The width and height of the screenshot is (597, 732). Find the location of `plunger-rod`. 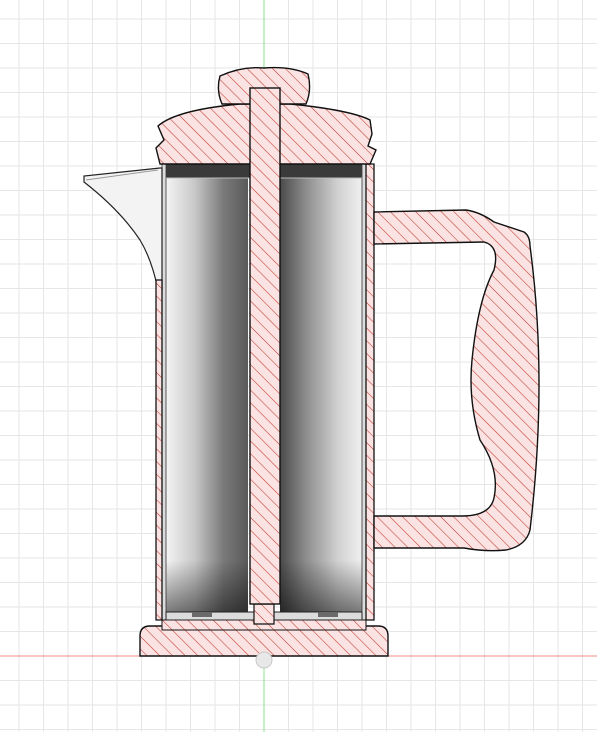

plunger-rod is located at coordinates (265, 346).